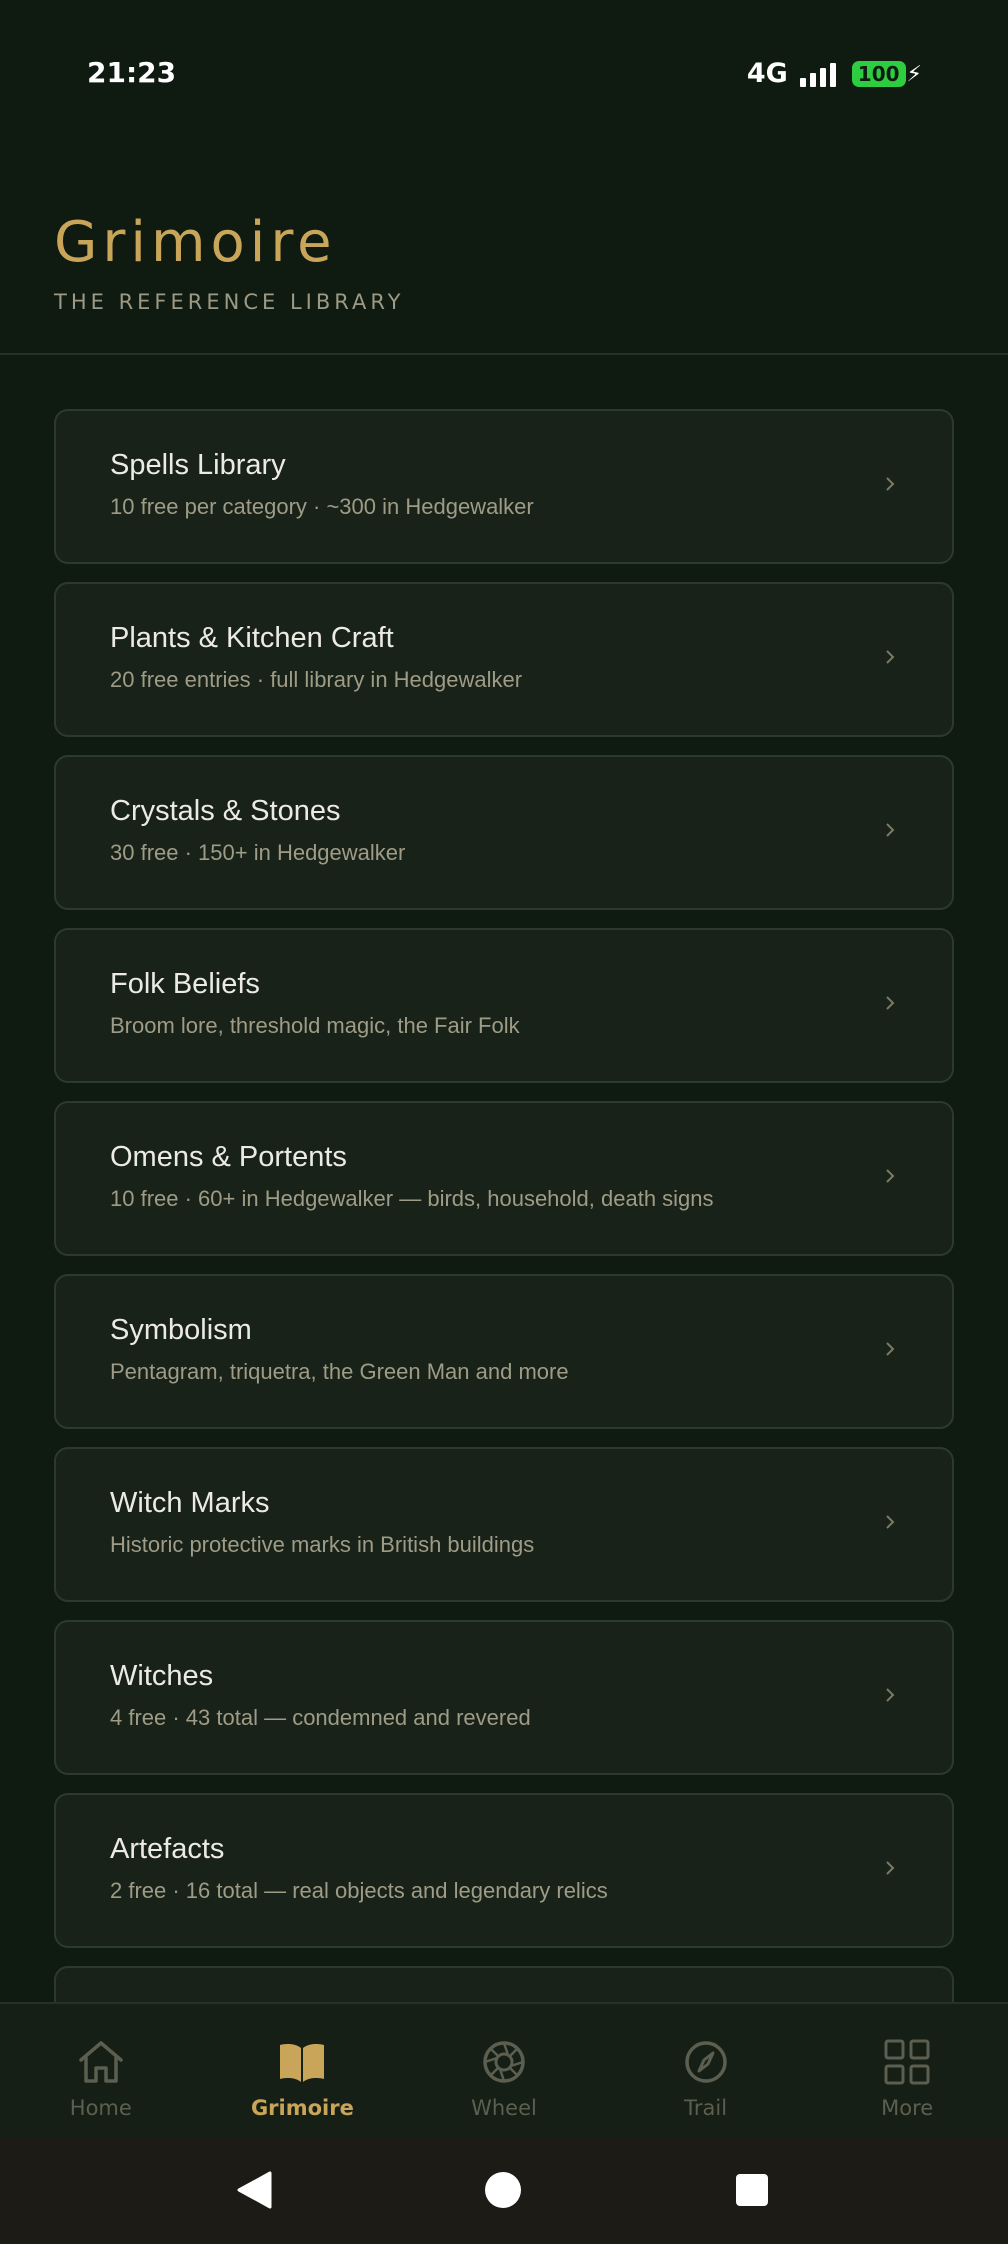 The height and width of the screenshot is (2244, 1008). What do you see at coordinates (914, 73) in the screenshot?
I see `charging-icon: ⚡` at bounding box center [914, 73].